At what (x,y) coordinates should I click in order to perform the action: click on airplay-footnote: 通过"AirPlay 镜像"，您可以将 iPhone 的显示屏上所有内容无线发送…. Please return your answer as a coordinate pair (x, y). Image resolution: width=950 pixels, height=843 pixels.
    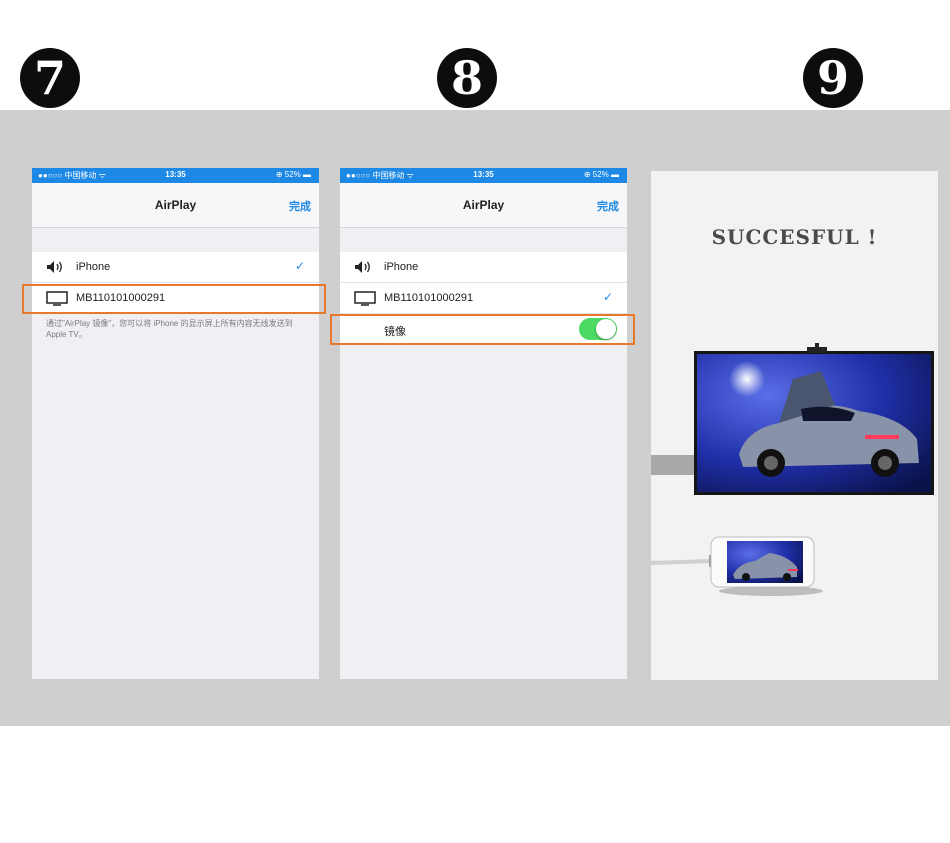
    Looking at the image, I should click on (169, 329).